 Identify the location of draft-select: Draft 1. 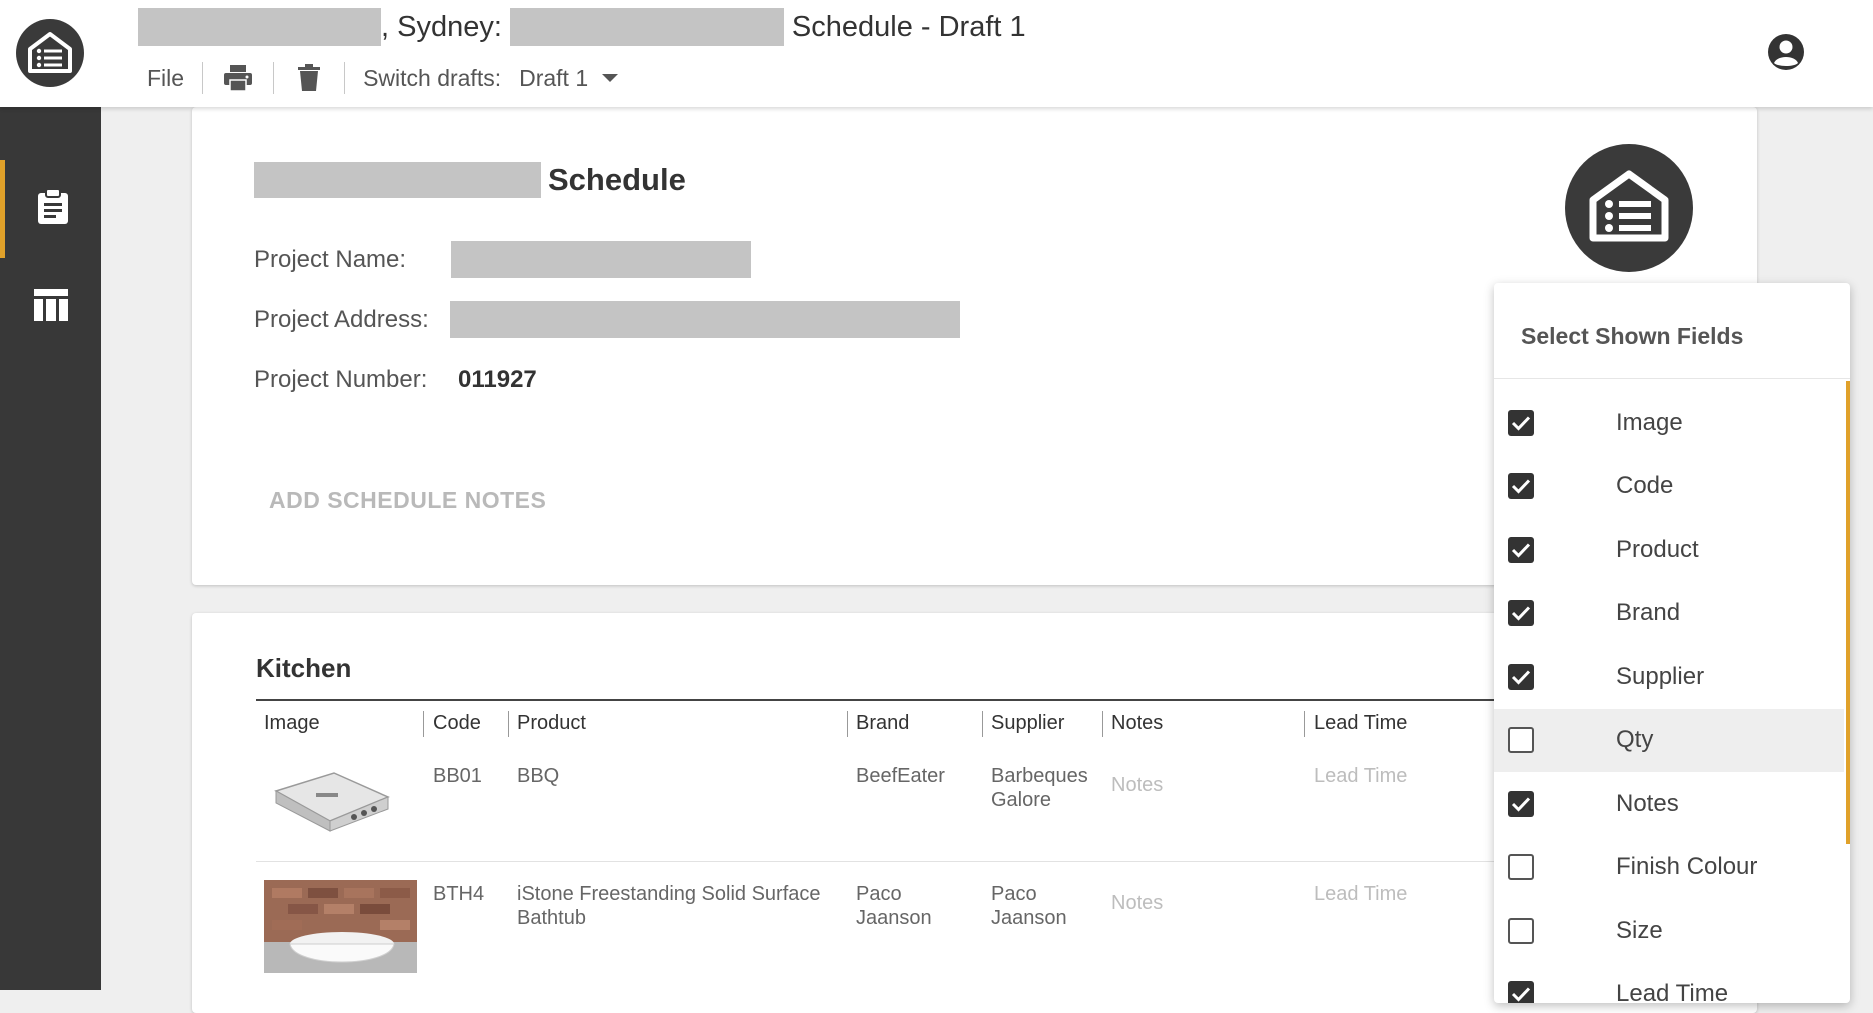
(569, 78).